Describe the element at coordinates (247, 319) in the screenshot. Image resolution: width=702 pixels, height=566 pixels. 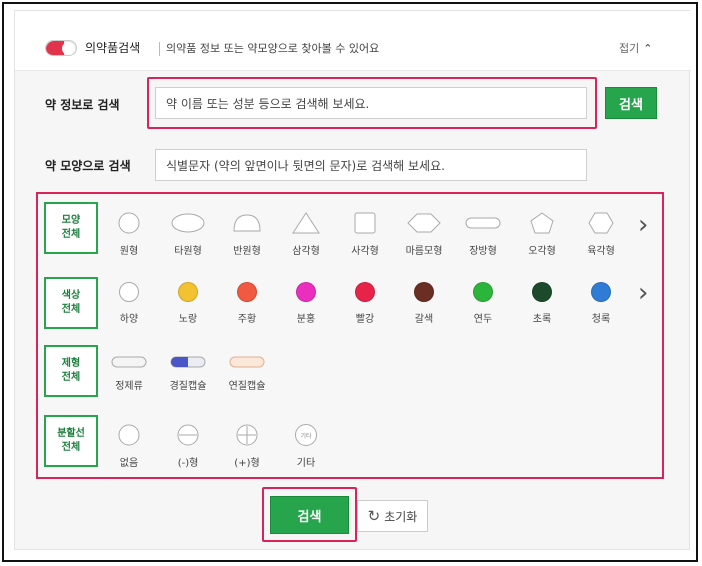
I see `color-option-label: 주황` at that location.